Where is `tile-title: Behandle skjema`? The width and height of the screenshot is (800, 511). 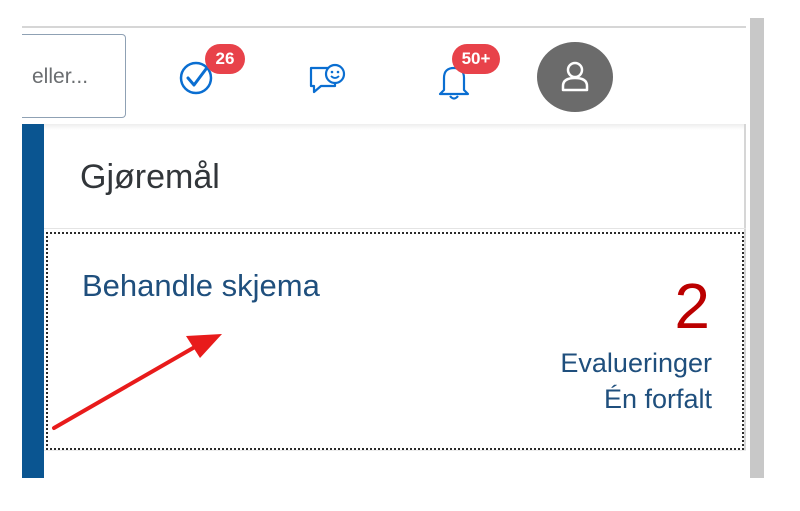 tile-title: Behandle skjema is located at coordinates (201, 285).